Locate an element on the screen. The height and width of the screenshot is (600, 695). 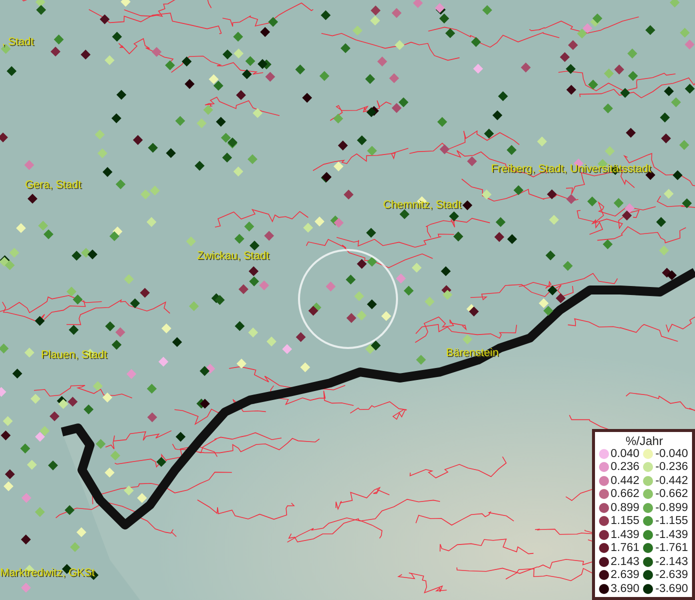
legend-value: -0.442 is located at coordinates (671, 480).